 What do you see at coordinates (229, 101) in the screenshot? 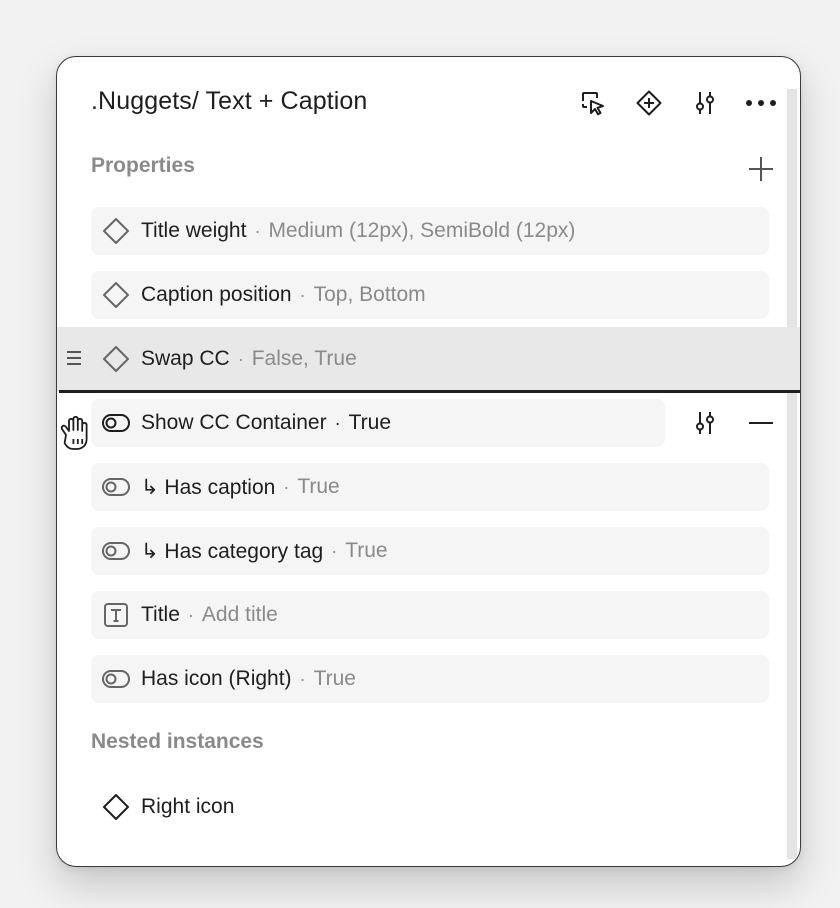
I see `component-title: .Nuggets/ Text + Caption` at bounding box center [229, 101].